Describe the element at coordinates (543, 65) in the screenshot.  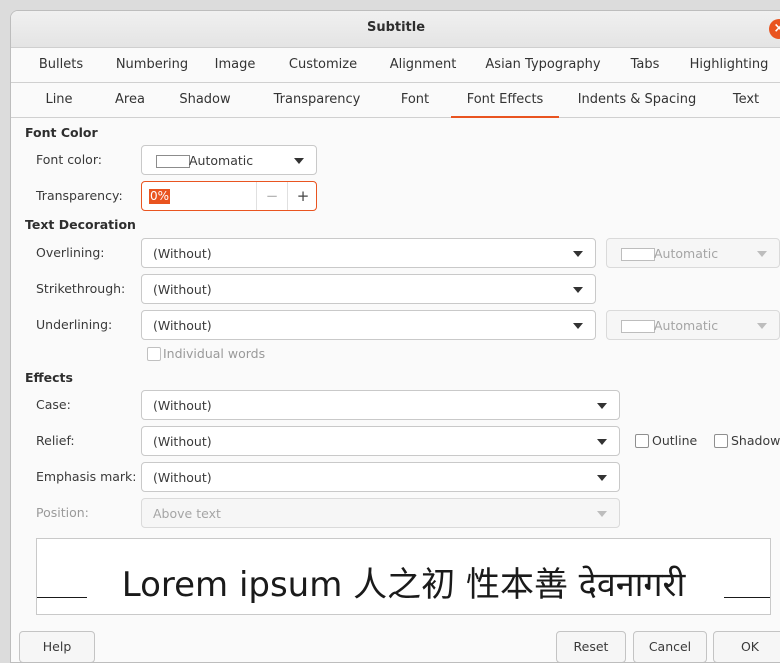
I see `tab-asian-typography: Asian Typography` at that location.